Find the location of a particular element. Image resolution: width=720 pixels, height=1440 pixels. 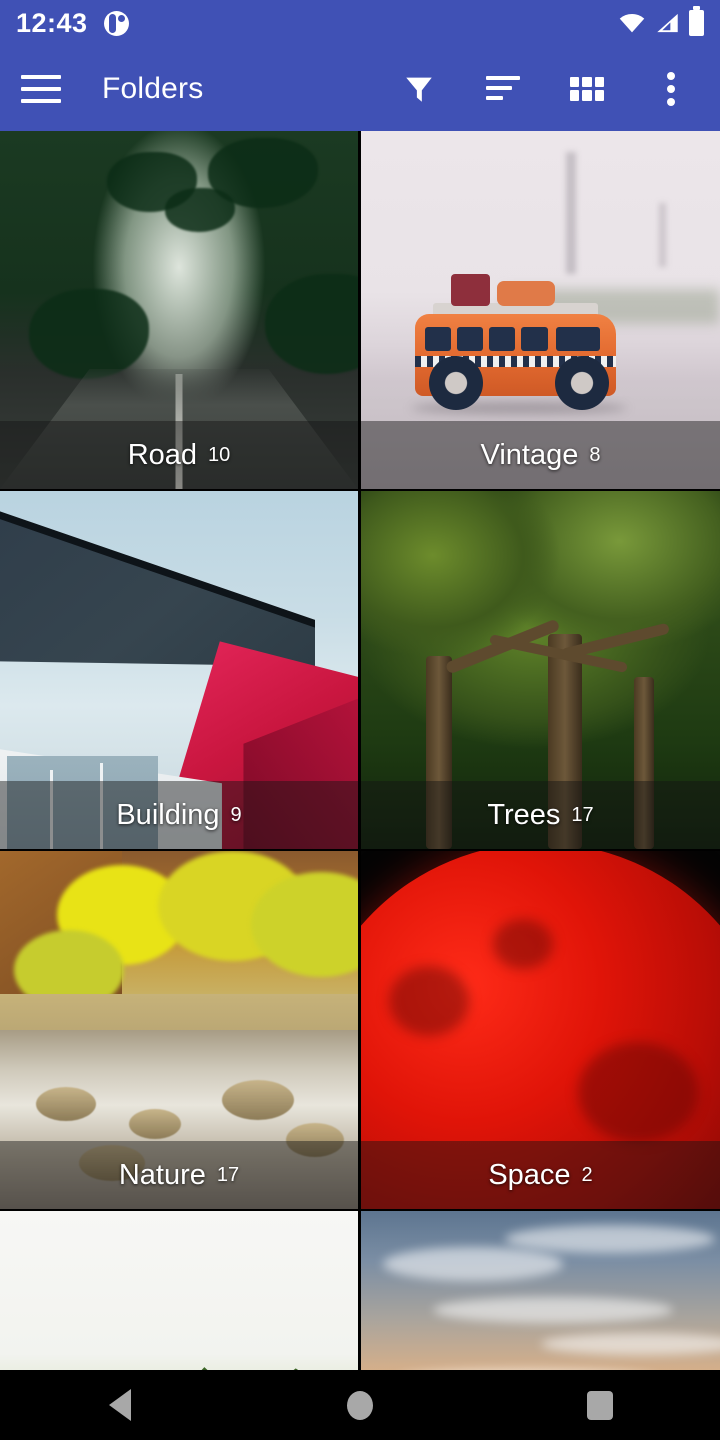

folder-label: Building 9 is located at coordinates (179, 815).